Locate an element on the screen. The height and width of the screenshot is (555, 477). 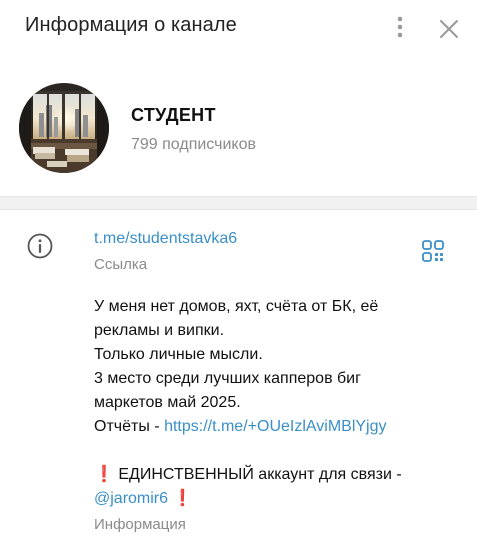
contact-label: ЕДИНСТВЕННЫЙ аккаунт для связи - is located at coordinates (257, 474).